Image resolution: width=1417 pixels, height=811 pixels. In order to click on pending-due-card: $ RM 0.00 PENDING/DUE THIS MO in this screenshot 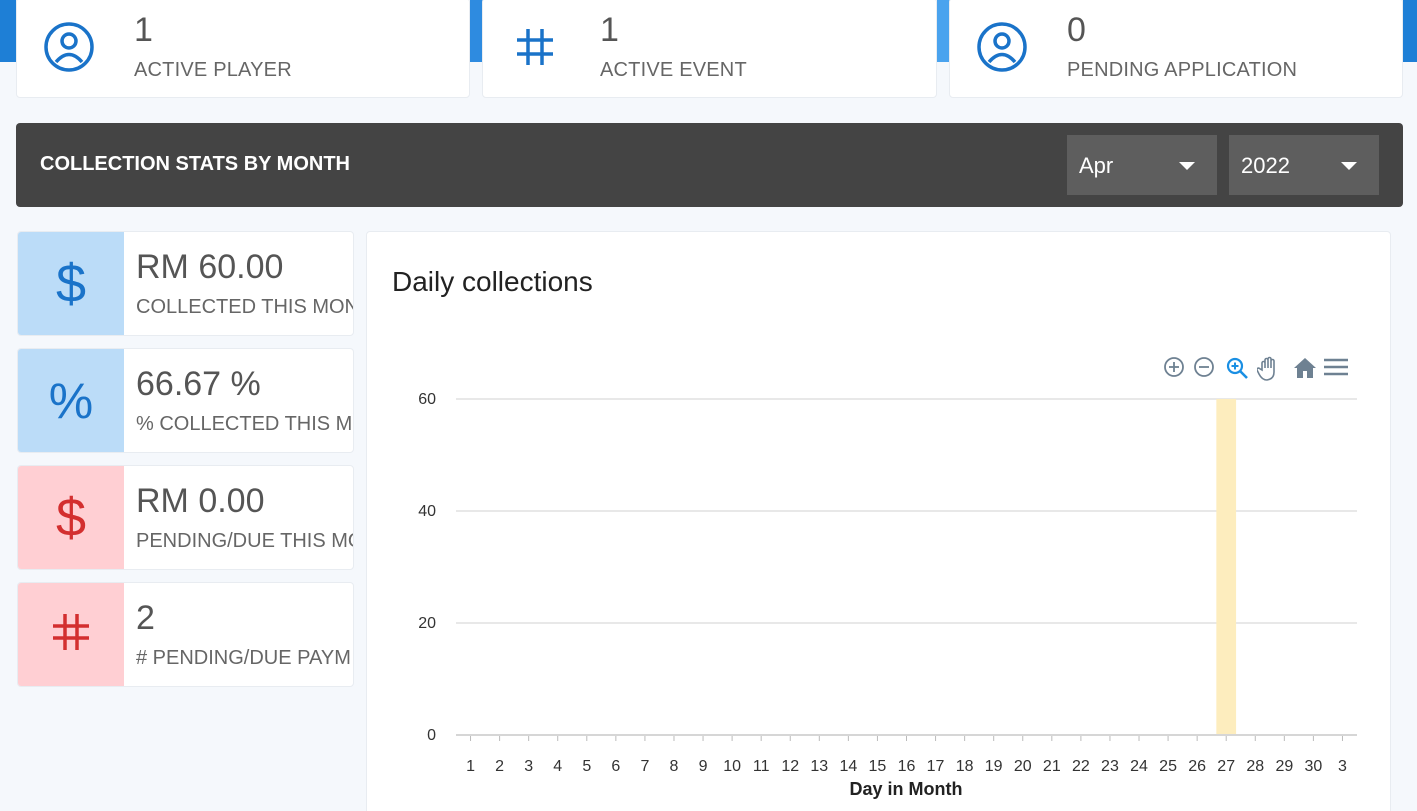, I will do `click(185, 517)`.